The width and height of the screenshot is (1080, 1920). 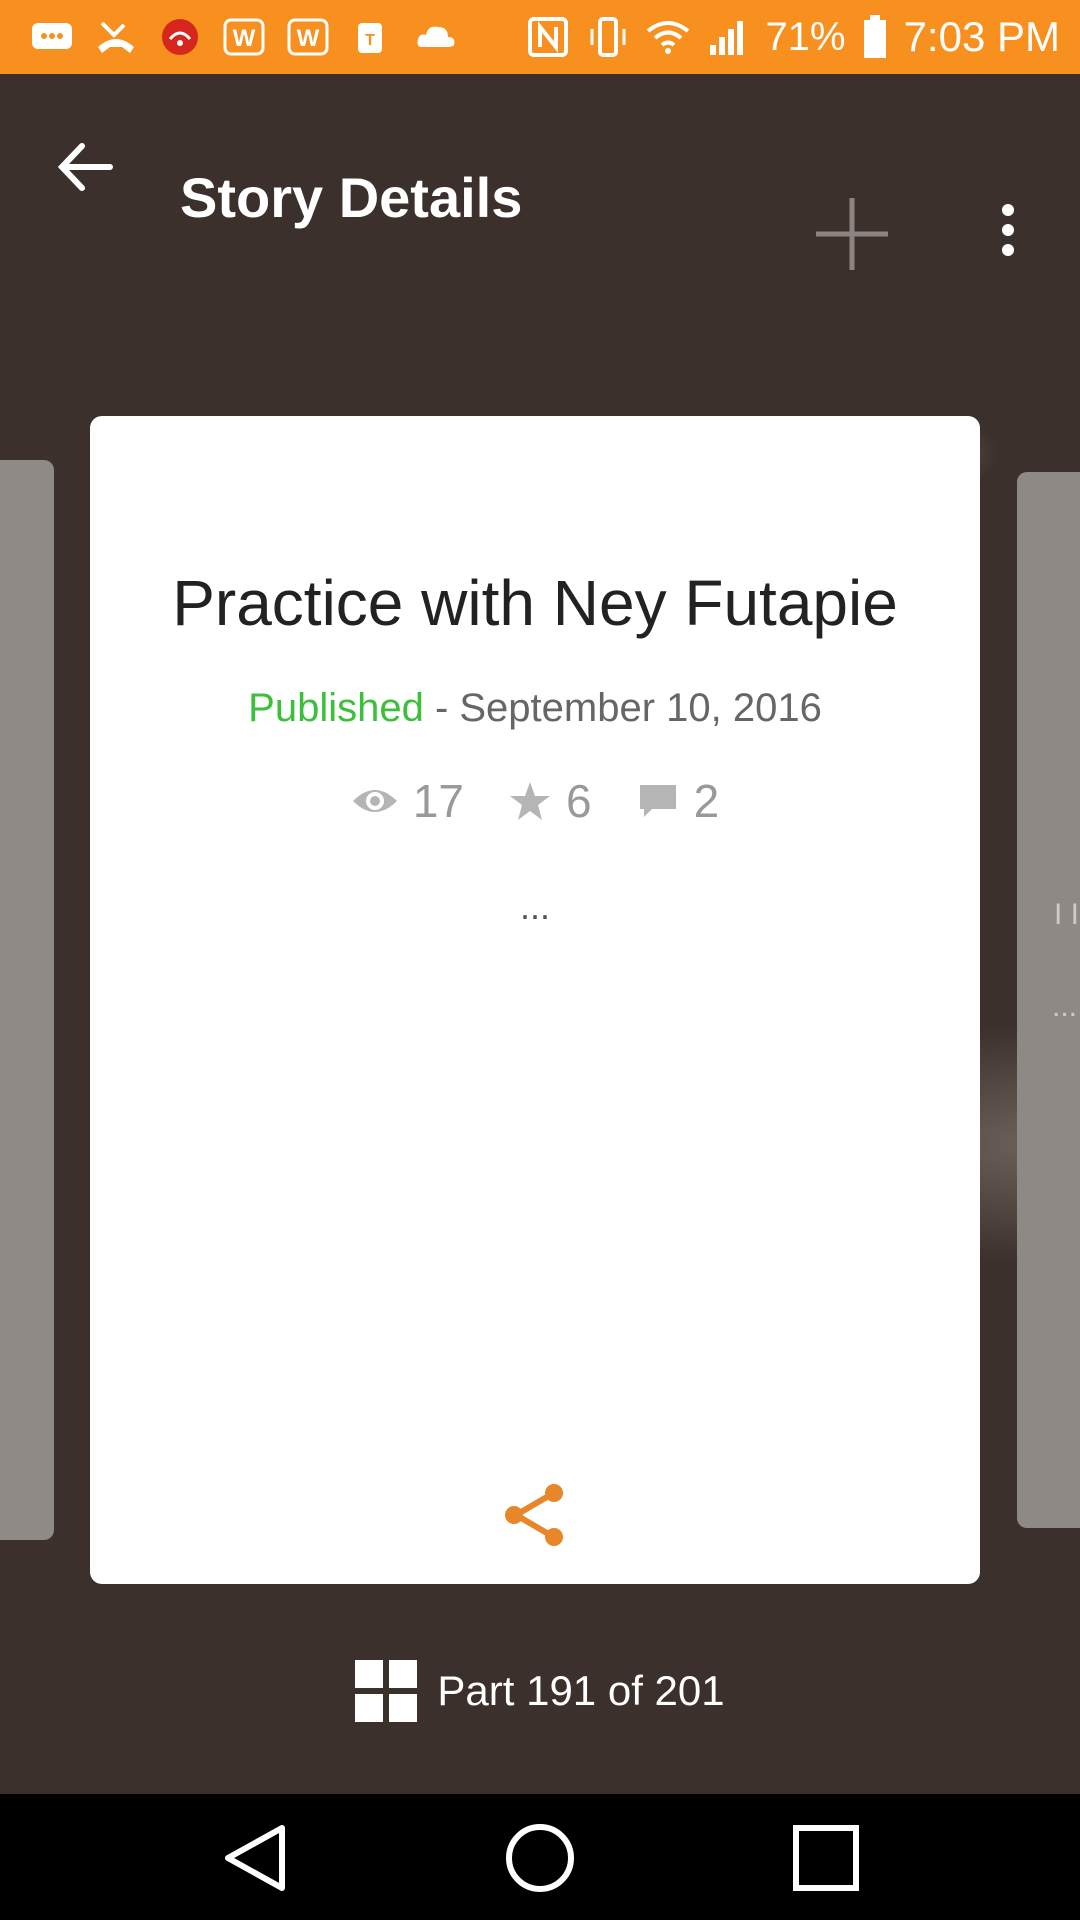 I want to click on circle-home-icon, so click(x=540, y=1858).